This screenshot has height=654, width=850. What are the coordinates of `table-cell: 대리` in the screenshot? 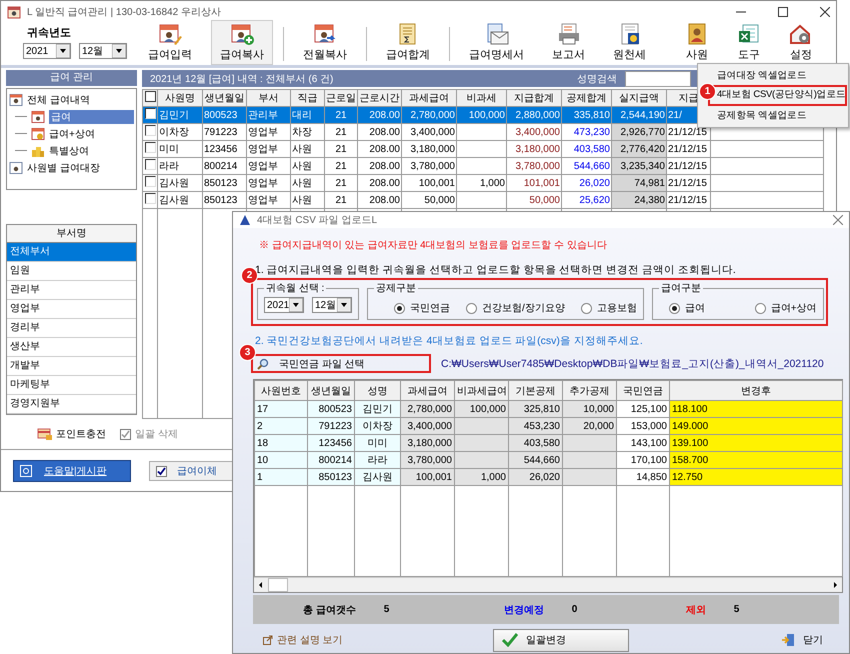 It's located at (307, 115).